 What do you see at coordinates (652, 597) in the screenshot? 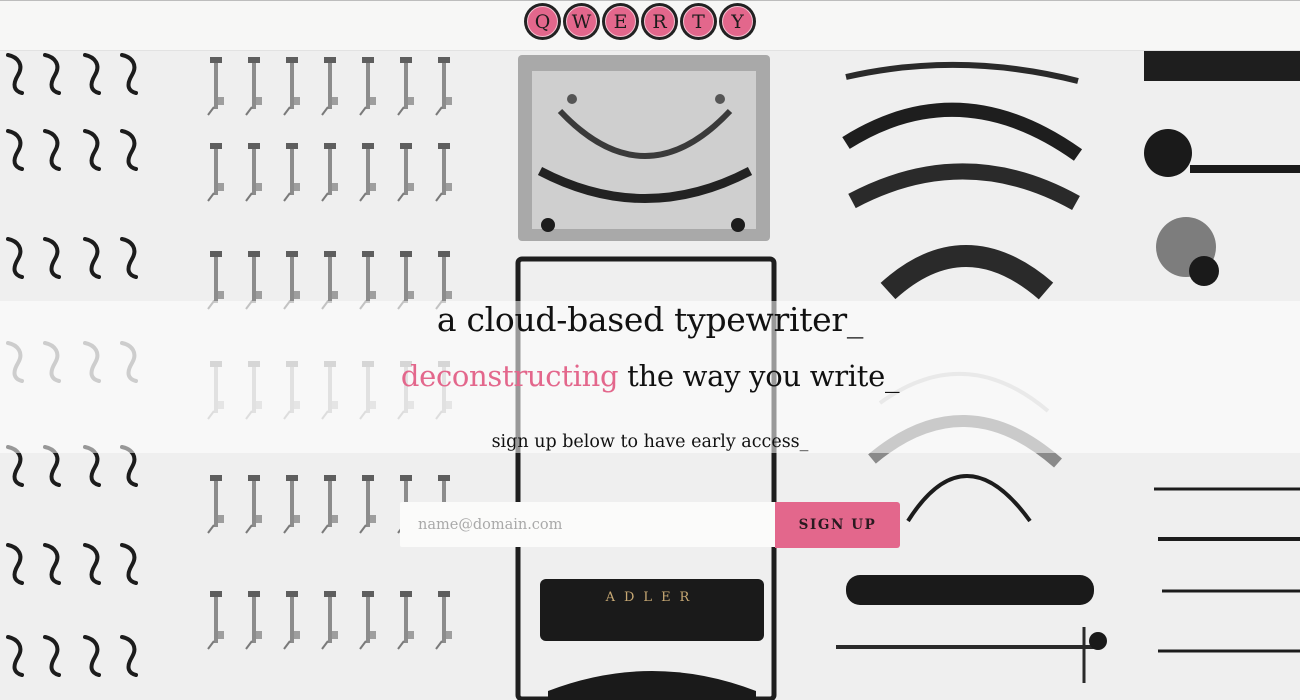
I see `adler-label: ADLER` at bounding box center [652, 597].